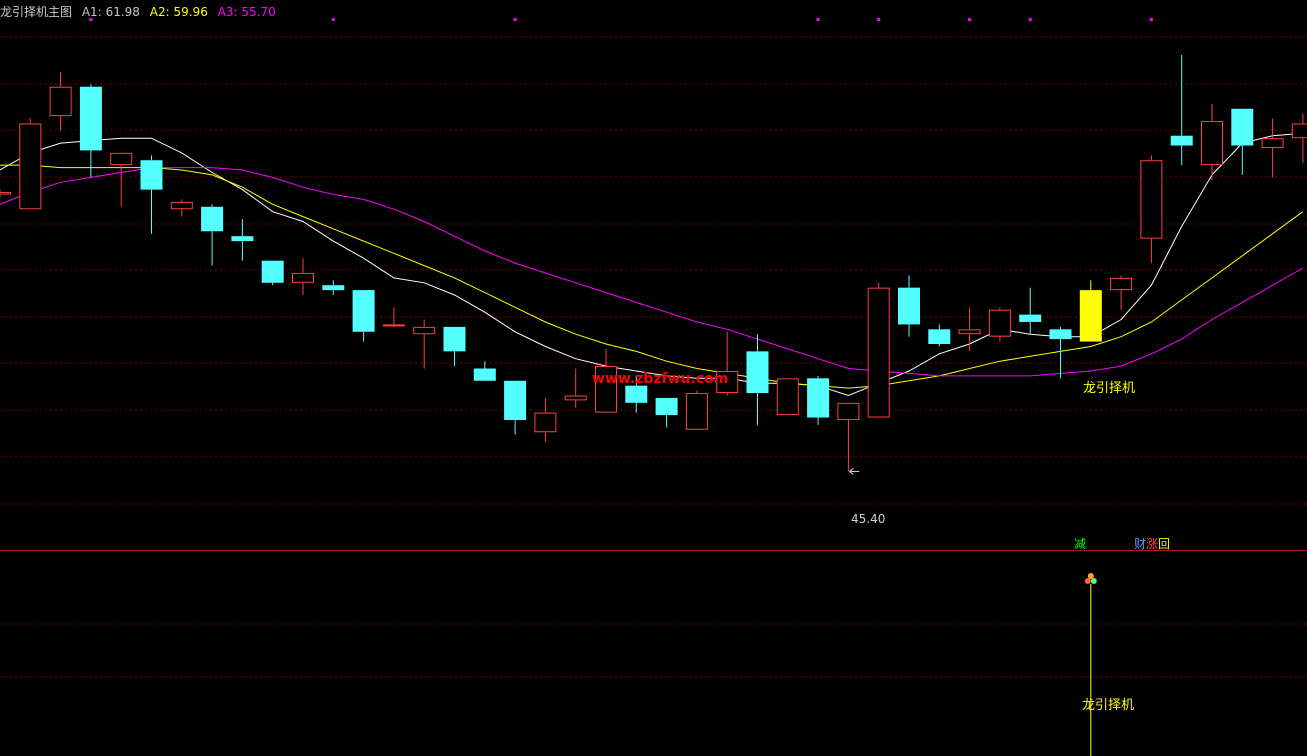 This screenshot has height=756, width=1307. I want to click on signal-label-main: 龙引择机, so click(1109, 388).